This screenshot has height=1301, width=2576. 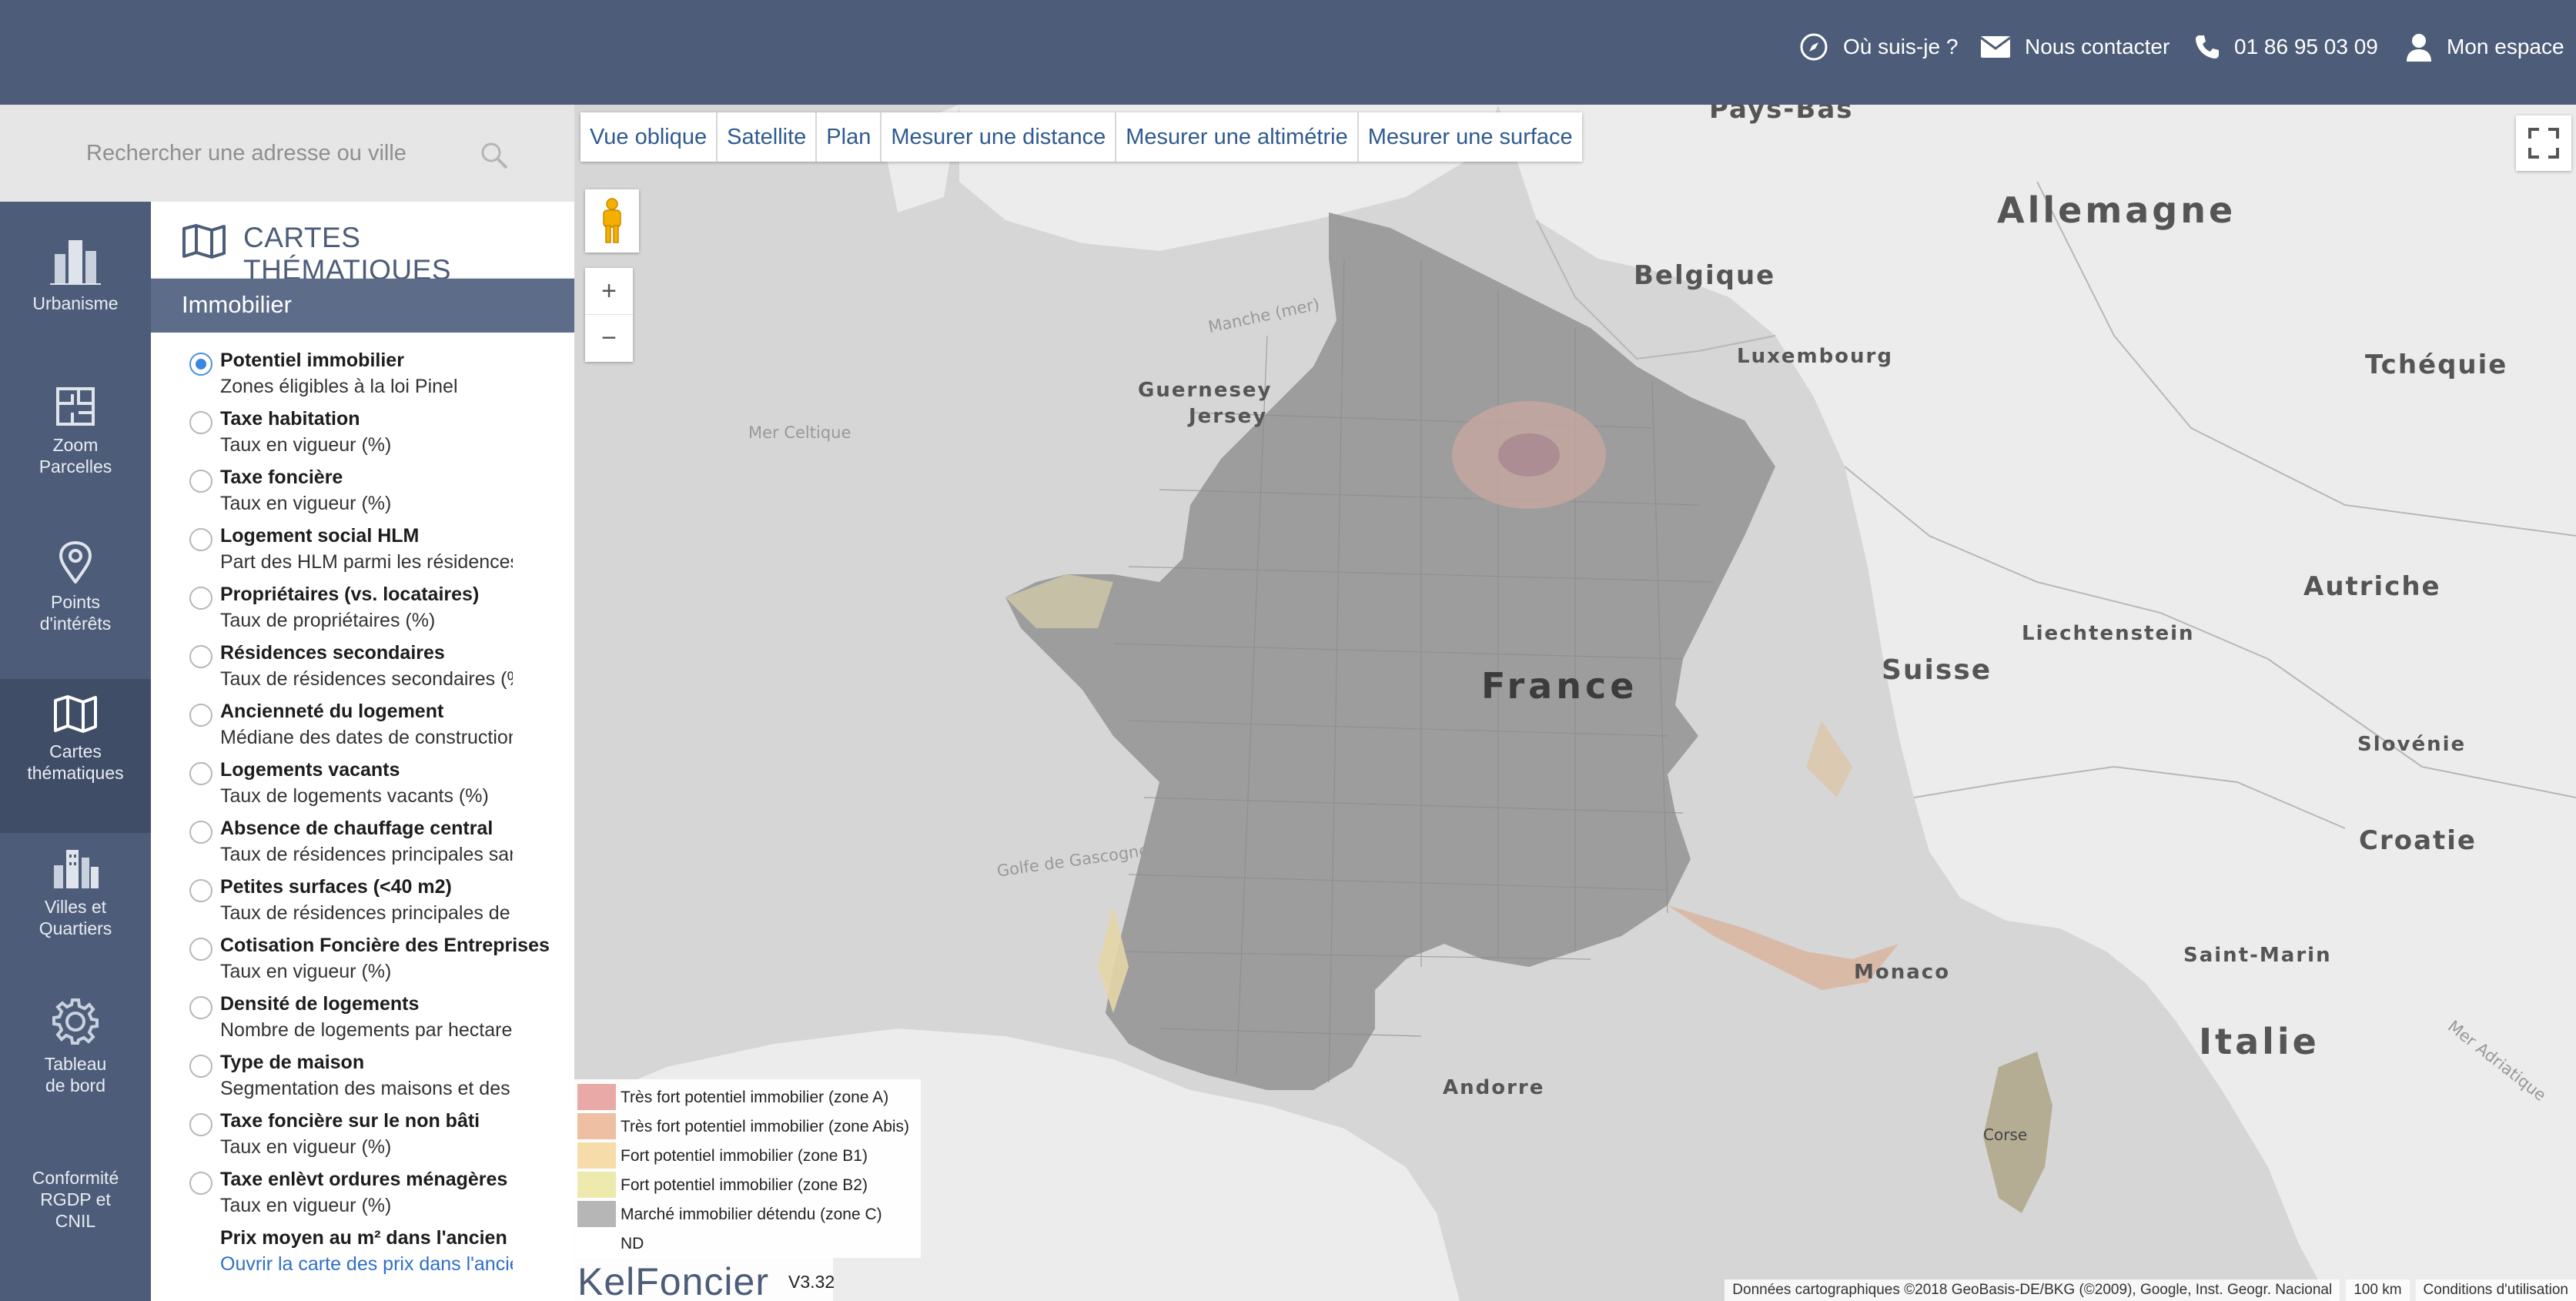 I want to click on nav-points-interets: Points d'intérêts, so click(x=75, y=602).